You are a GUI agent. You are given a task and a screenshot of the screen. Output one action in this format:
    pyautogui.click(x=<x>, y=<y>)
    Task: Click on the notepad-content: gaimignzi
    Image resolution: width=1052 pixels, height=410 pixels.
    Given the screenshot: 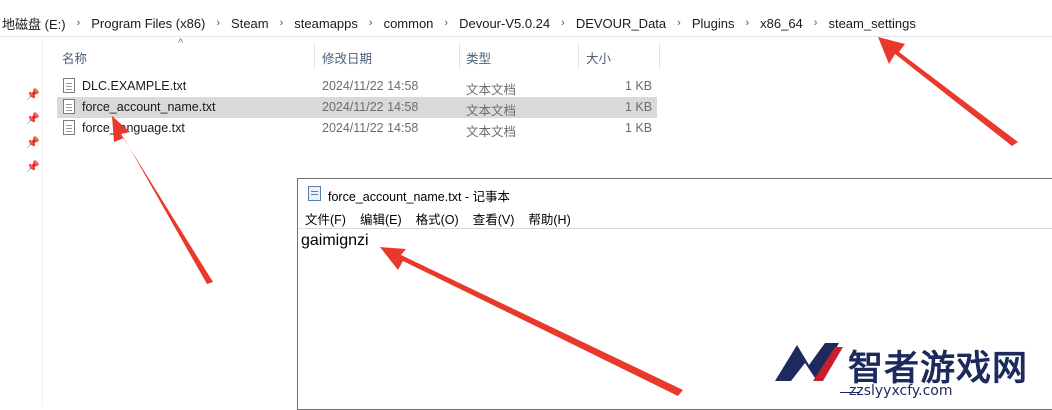 What is the action you would take?
    pyautogui.click(x=335, y=241)
    